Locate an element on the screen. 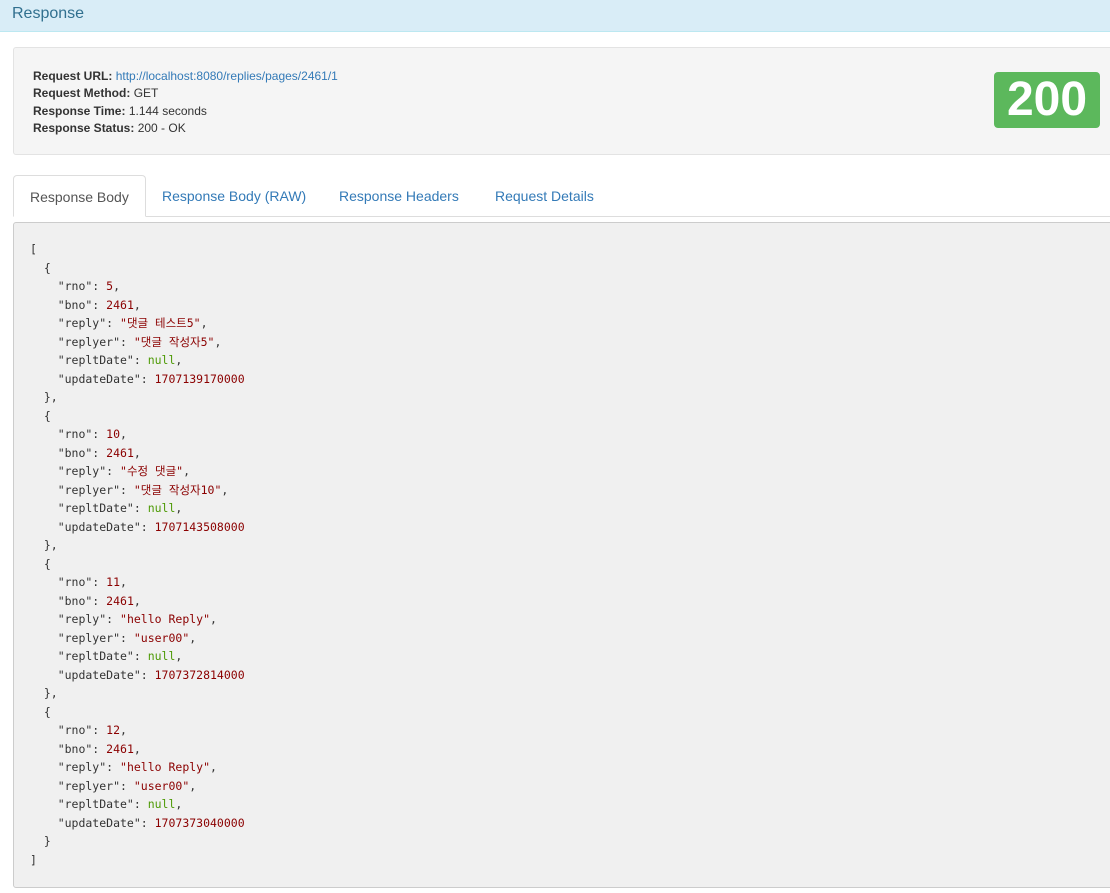  reply-value: "수정 댓글" is located at coordinates (152, 471).